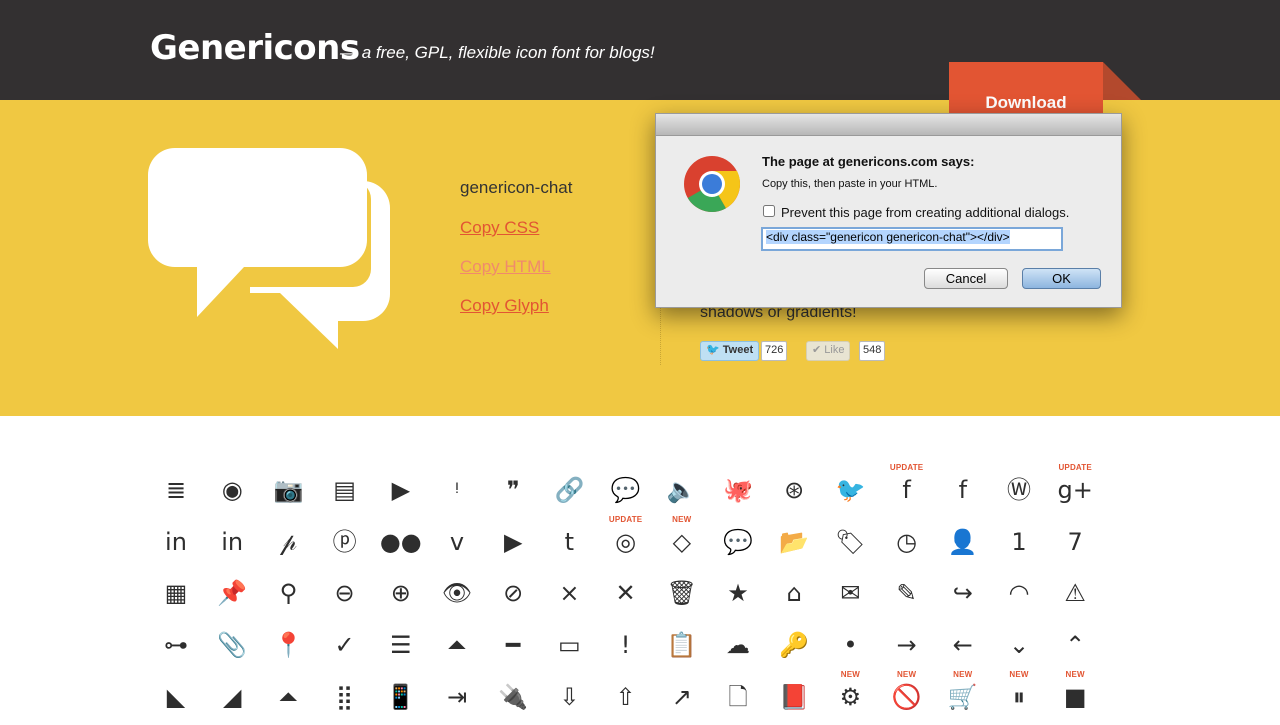 Image resolution: width=1280 pixels, height=725 pixels. I want to click on icon-grid-cell: 📕, so click(794, 699).